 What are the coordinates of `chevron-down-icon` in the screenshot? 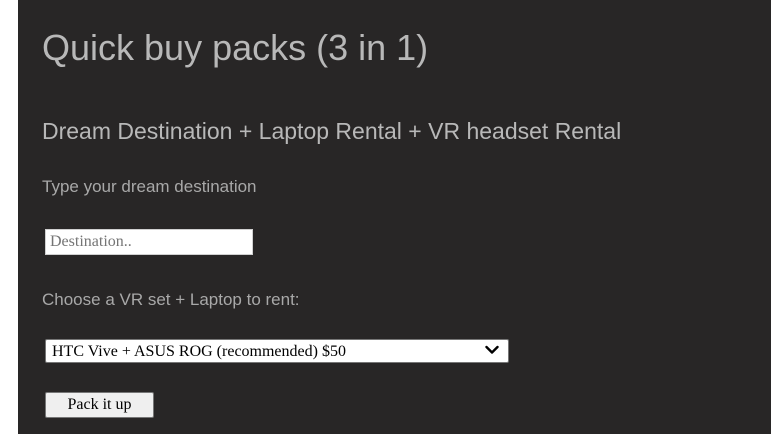 It's located at (492, 349).